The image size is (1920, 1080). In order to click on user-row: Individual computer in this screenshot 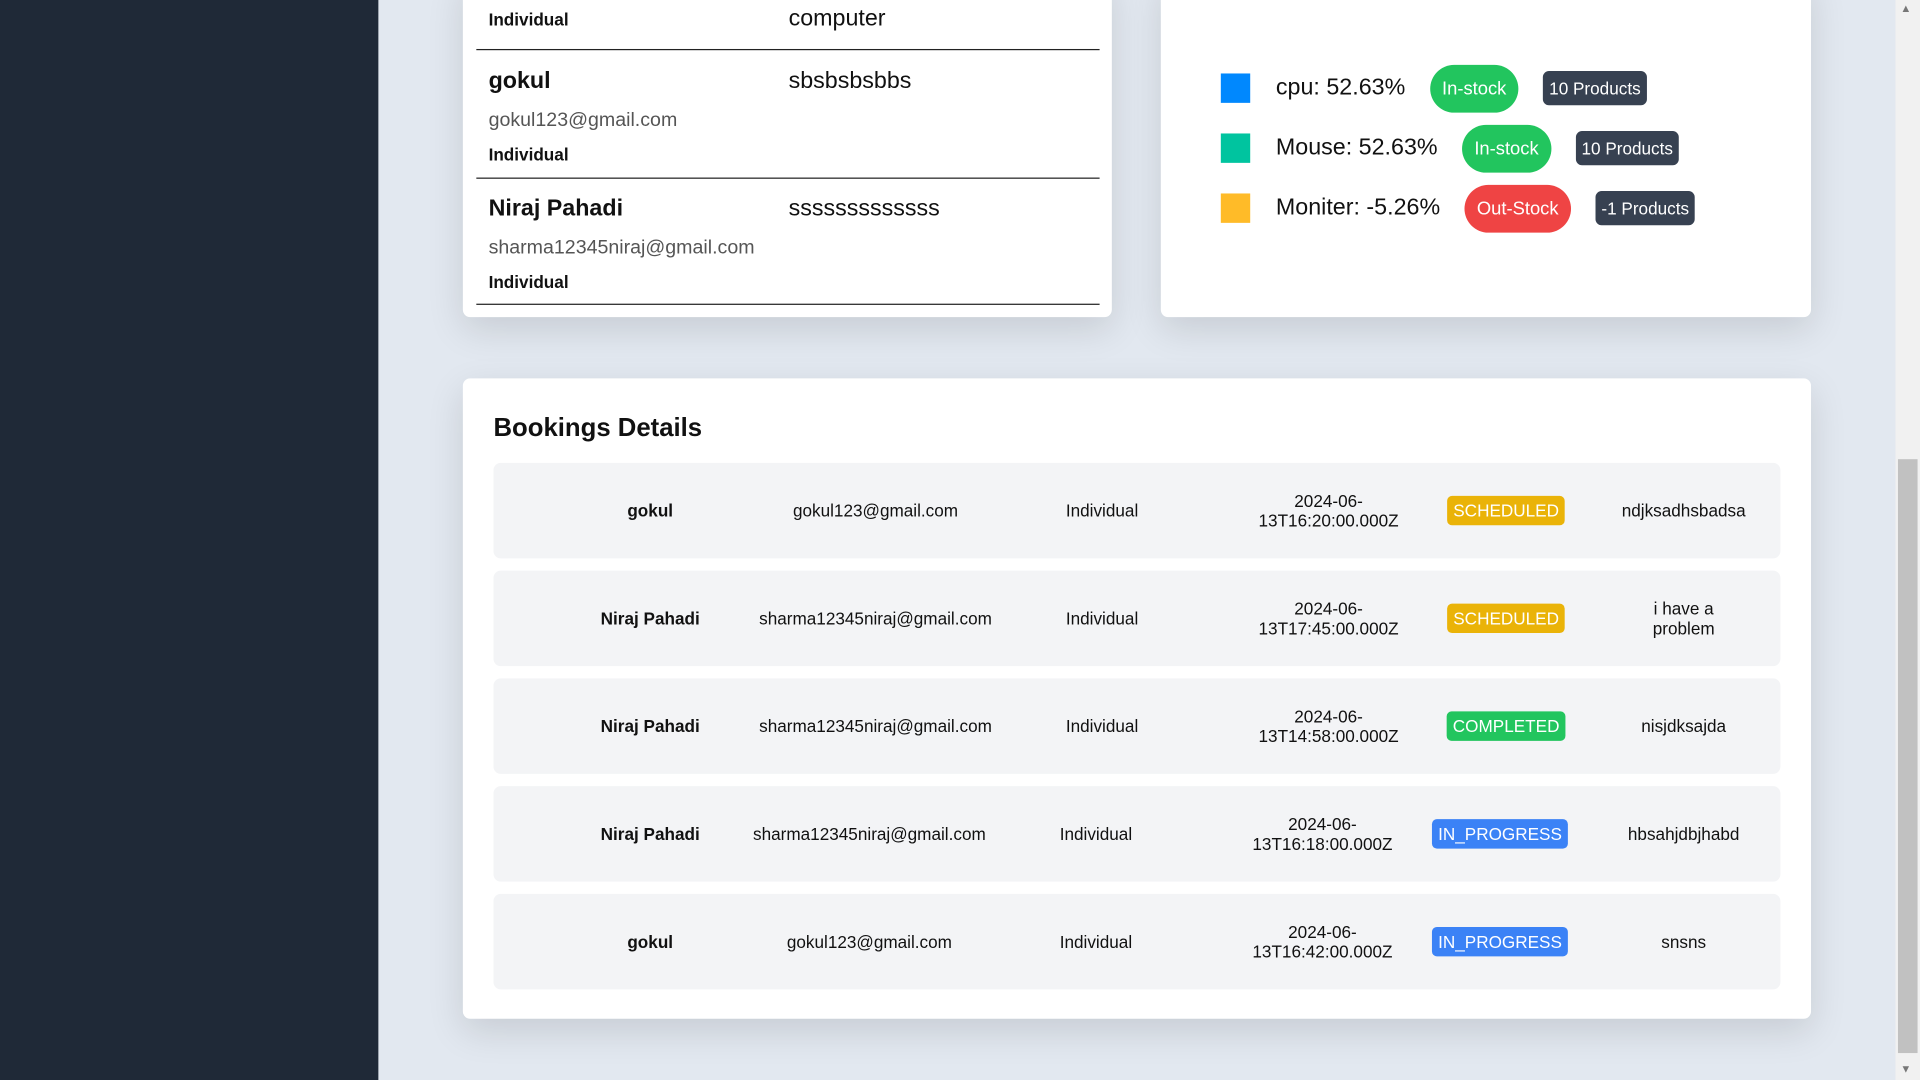, I will do `click(788, 25)`.